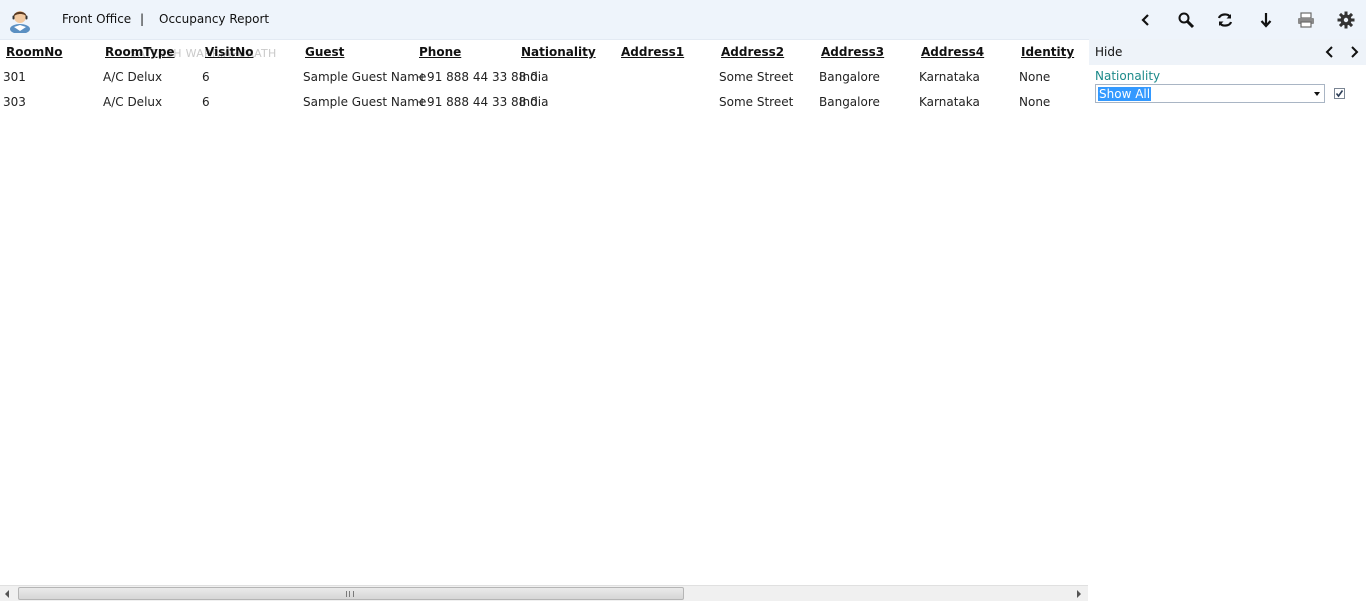 The width and height of the screenshot is (1366, 601). Describe the element at coordinates (1186, 20) in the screenshot. I see `search-icon` at that location.